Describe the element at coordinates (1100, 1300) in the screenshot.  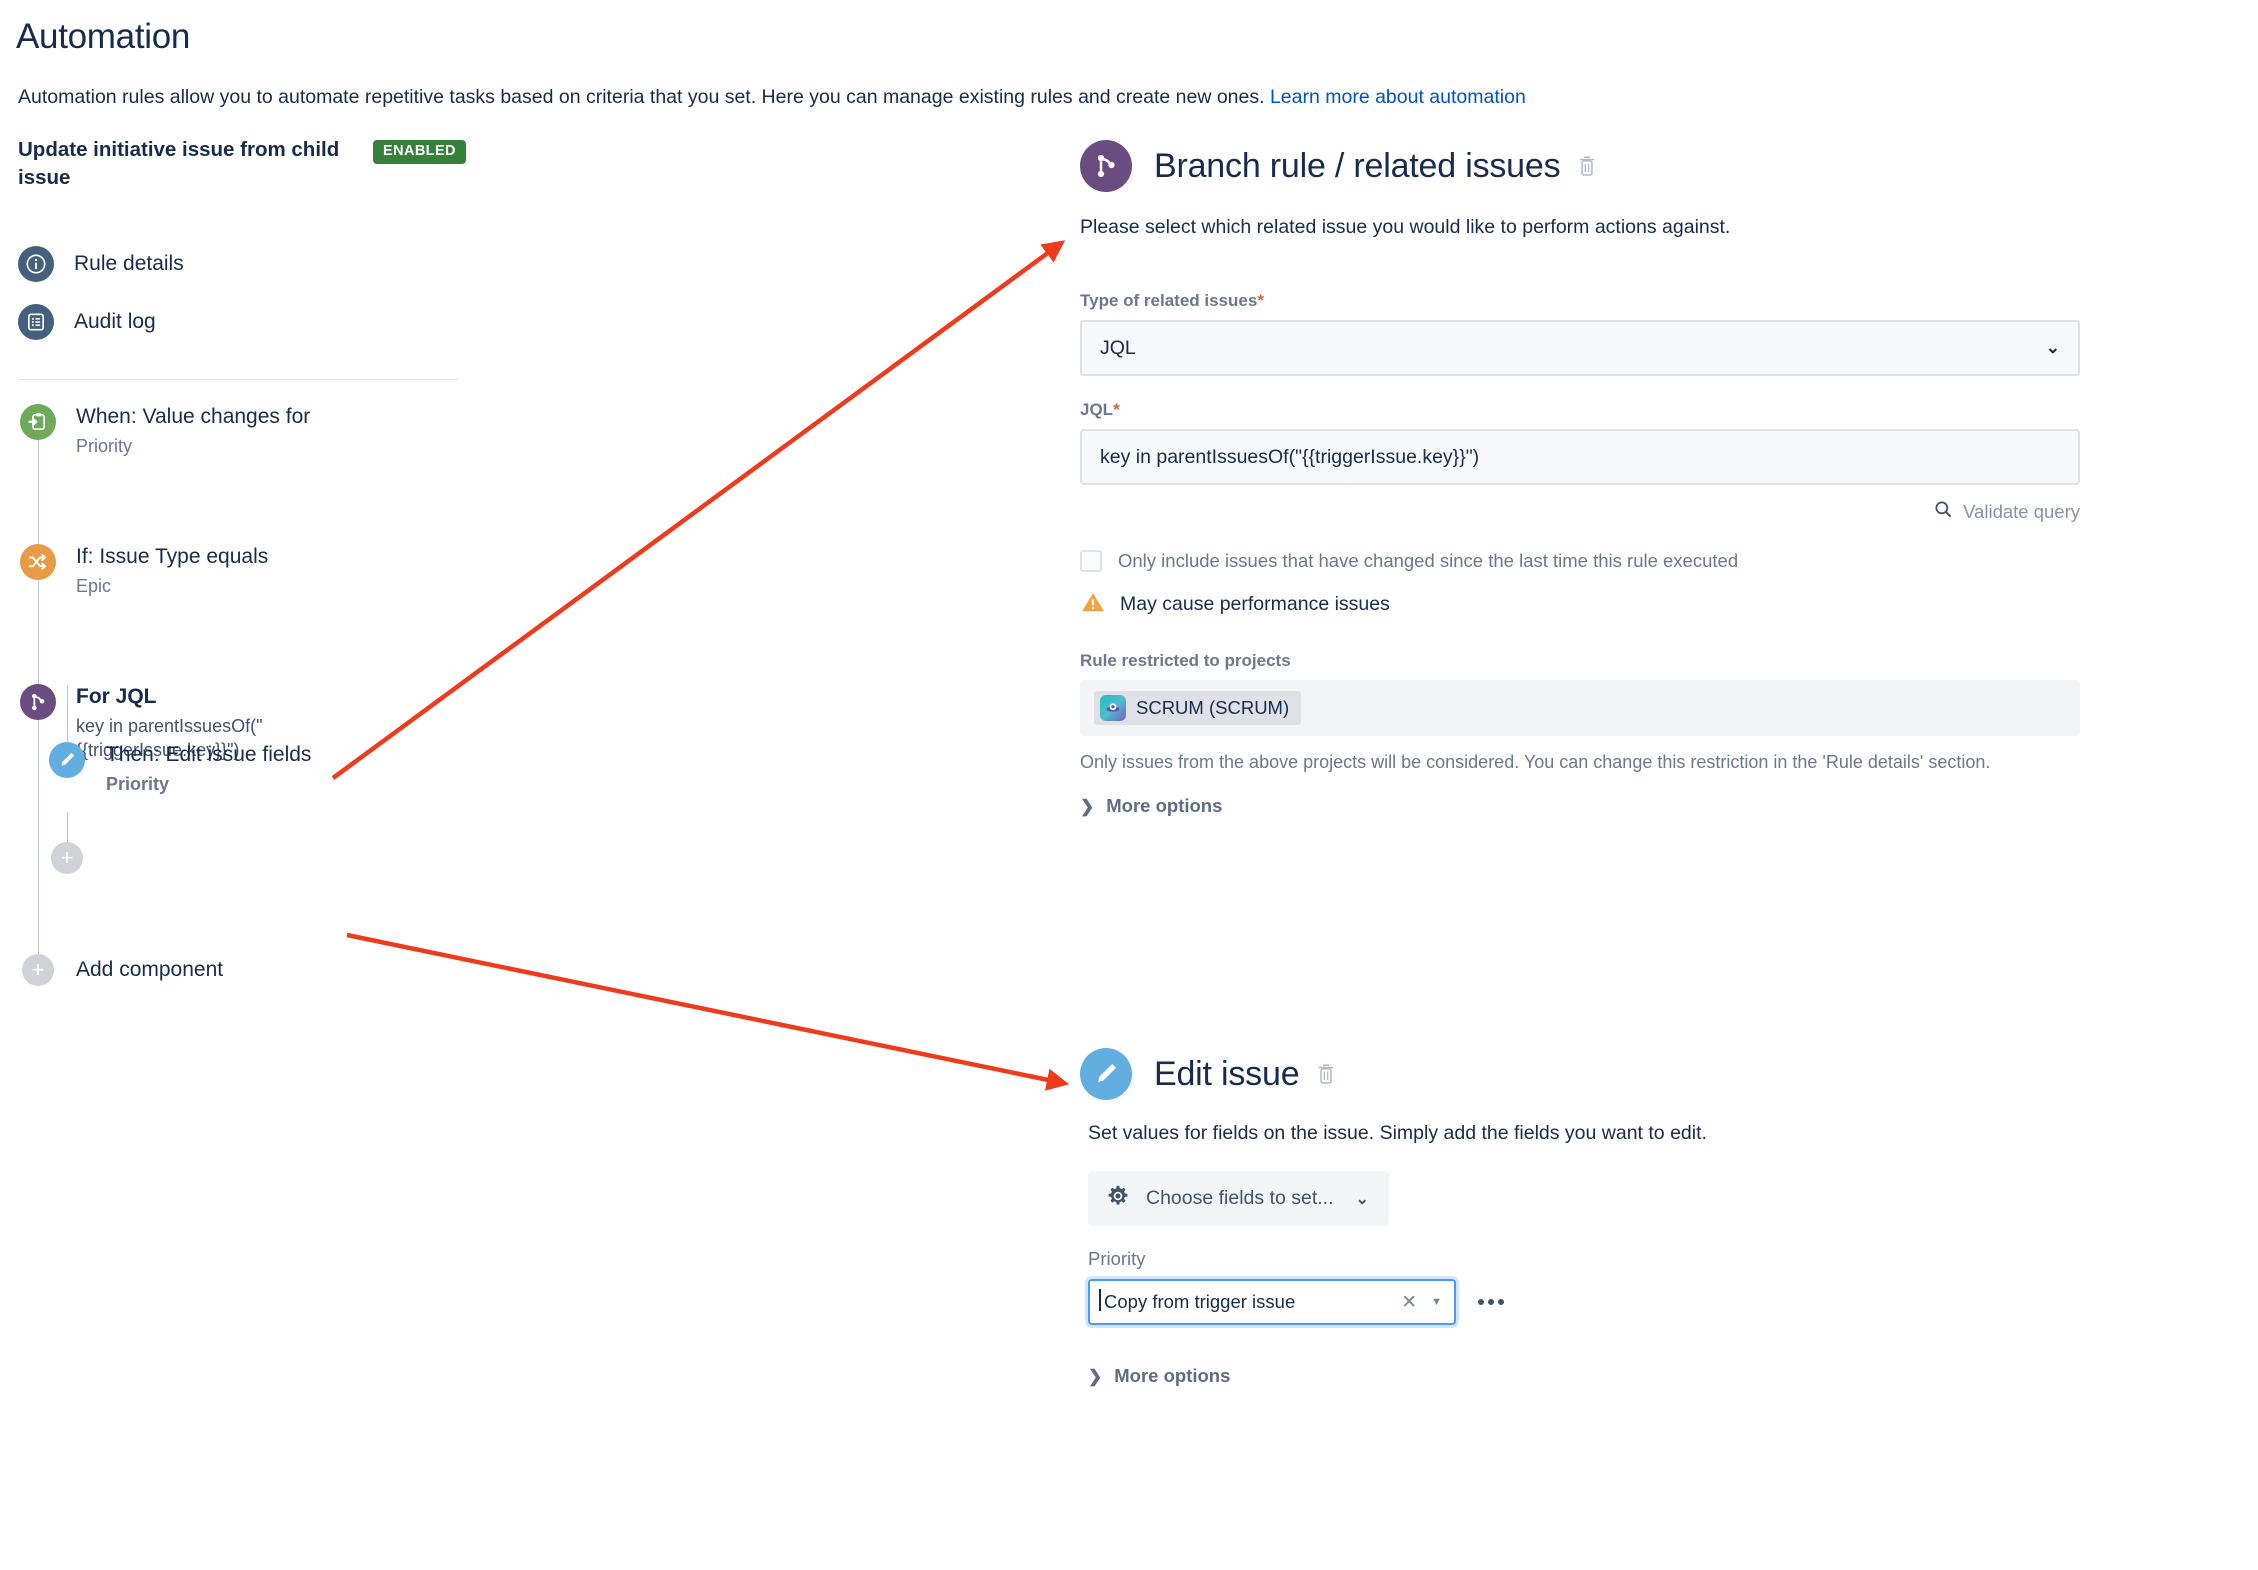
I see `text-caret` at that location.